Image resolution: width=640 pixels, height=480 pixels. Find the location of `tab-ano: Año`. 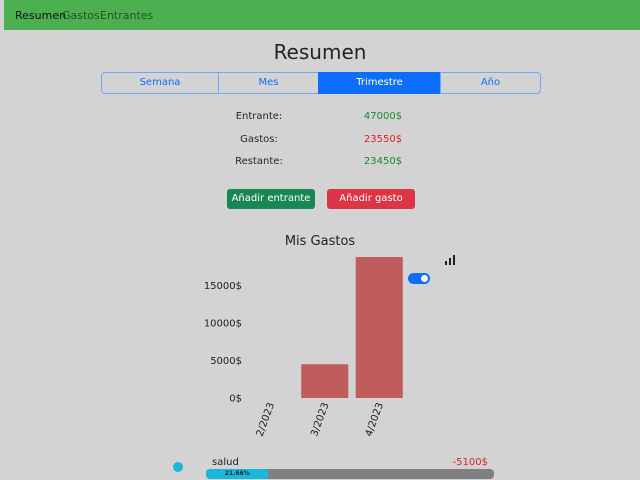

tab-ano: Año is located at coordinates (490, 83).